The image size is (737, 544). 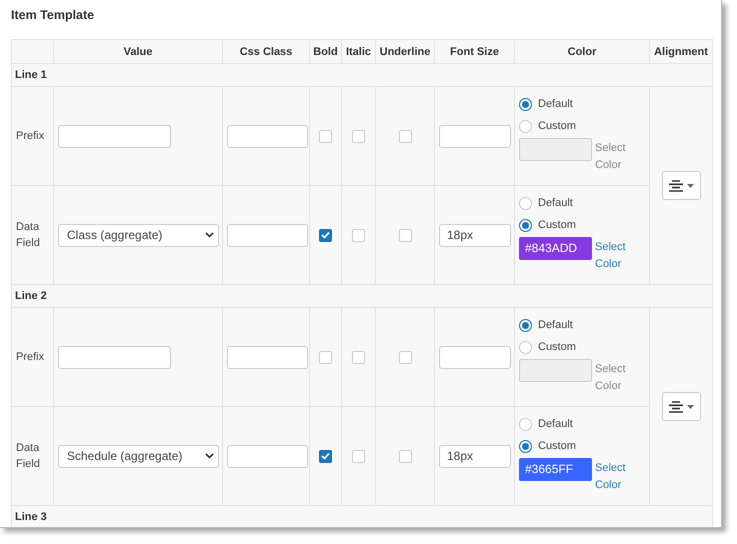 What do you see at coordinates (555, 248) in the screenshot?
I see `color-swatch: #843ADD` at bounding box center [555, 248].